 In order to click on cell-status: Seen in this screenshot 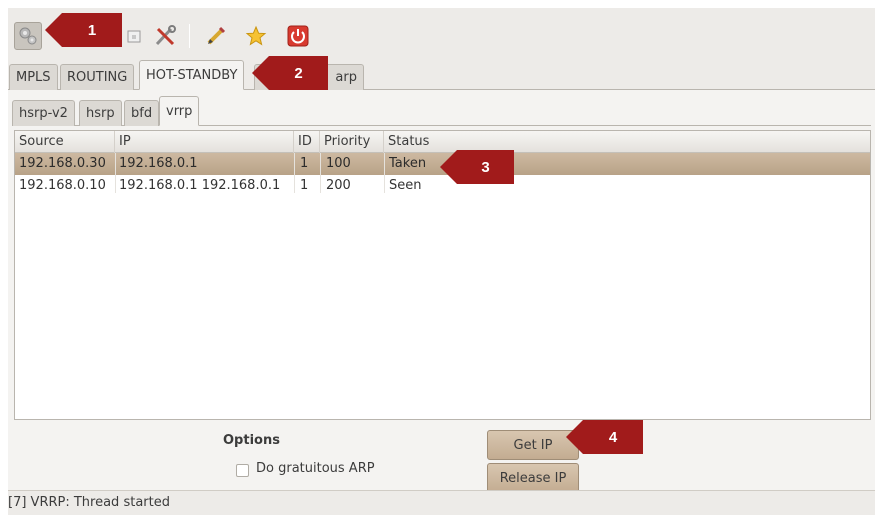, I will do `click(405, 185)`.